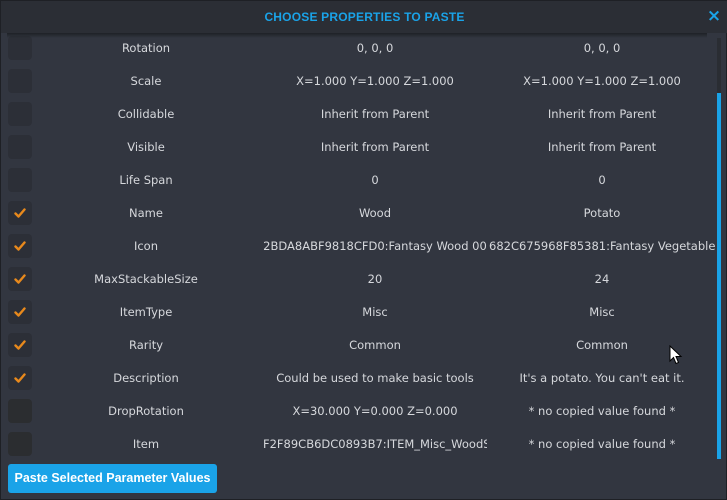 The width and height of the screenshot is (727, 500). I want to click on property-row: Life Span 0 0, so click(358, 180).